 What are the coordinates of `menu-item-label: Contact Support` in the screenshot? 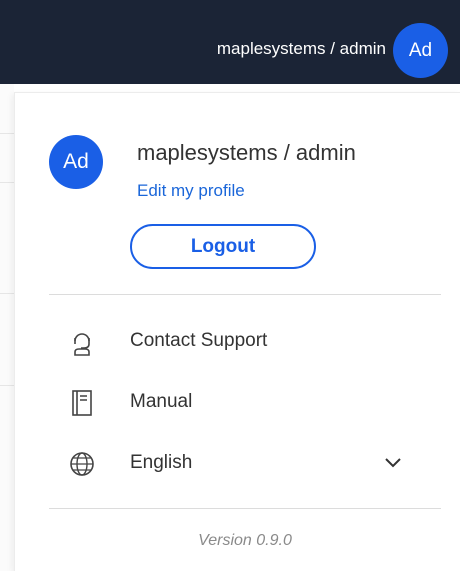 It's located at (199, 340).